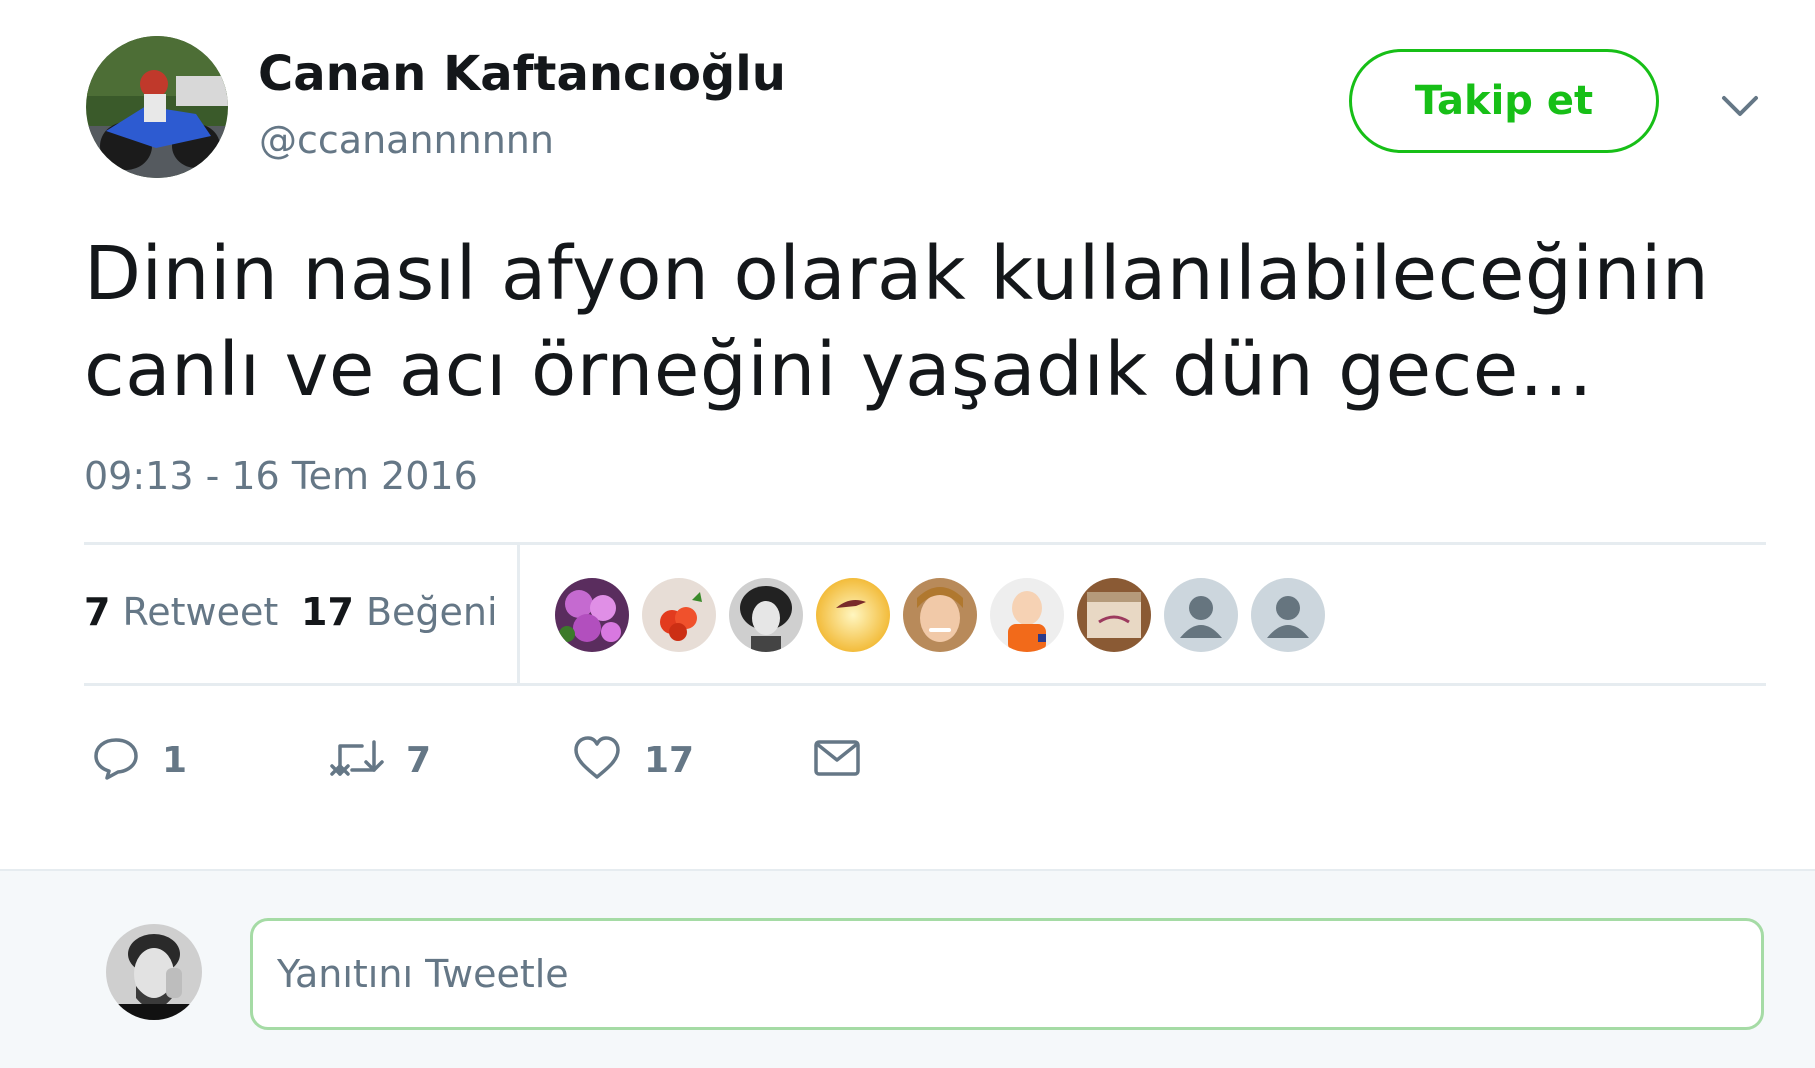 This screenshot has width=1815, height=1068. I want to click on reply-button: 1, so click(139, 760).